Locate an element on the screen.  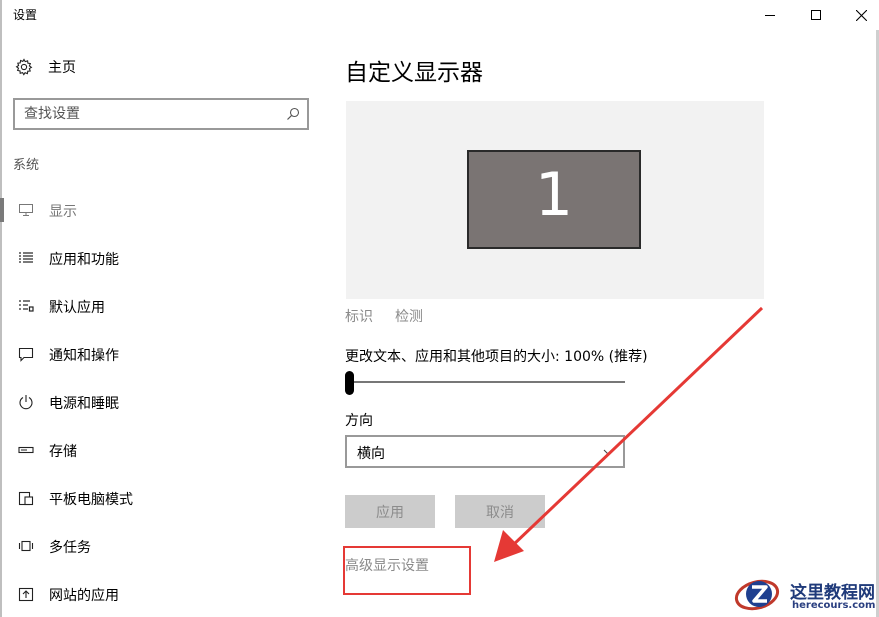
multitasking-icon is located at coordinates (26, 546).